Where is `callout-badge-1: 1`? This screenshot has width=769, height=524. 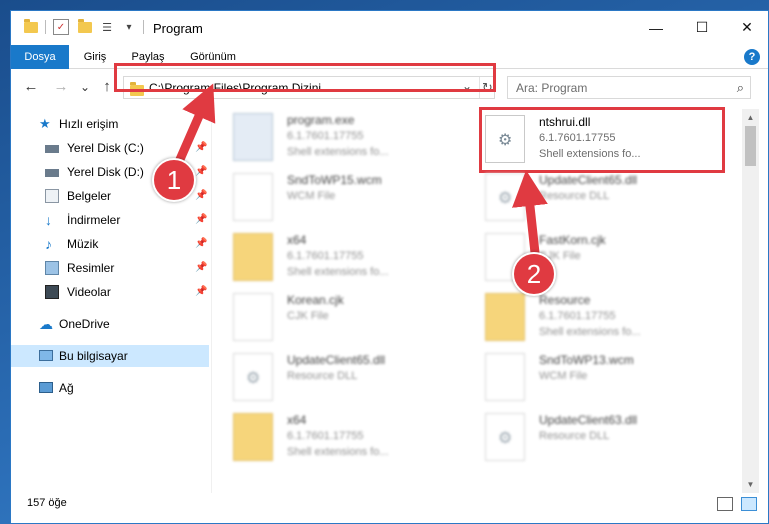
callout-badge-1: 1 is located at coordinates (174, 180).